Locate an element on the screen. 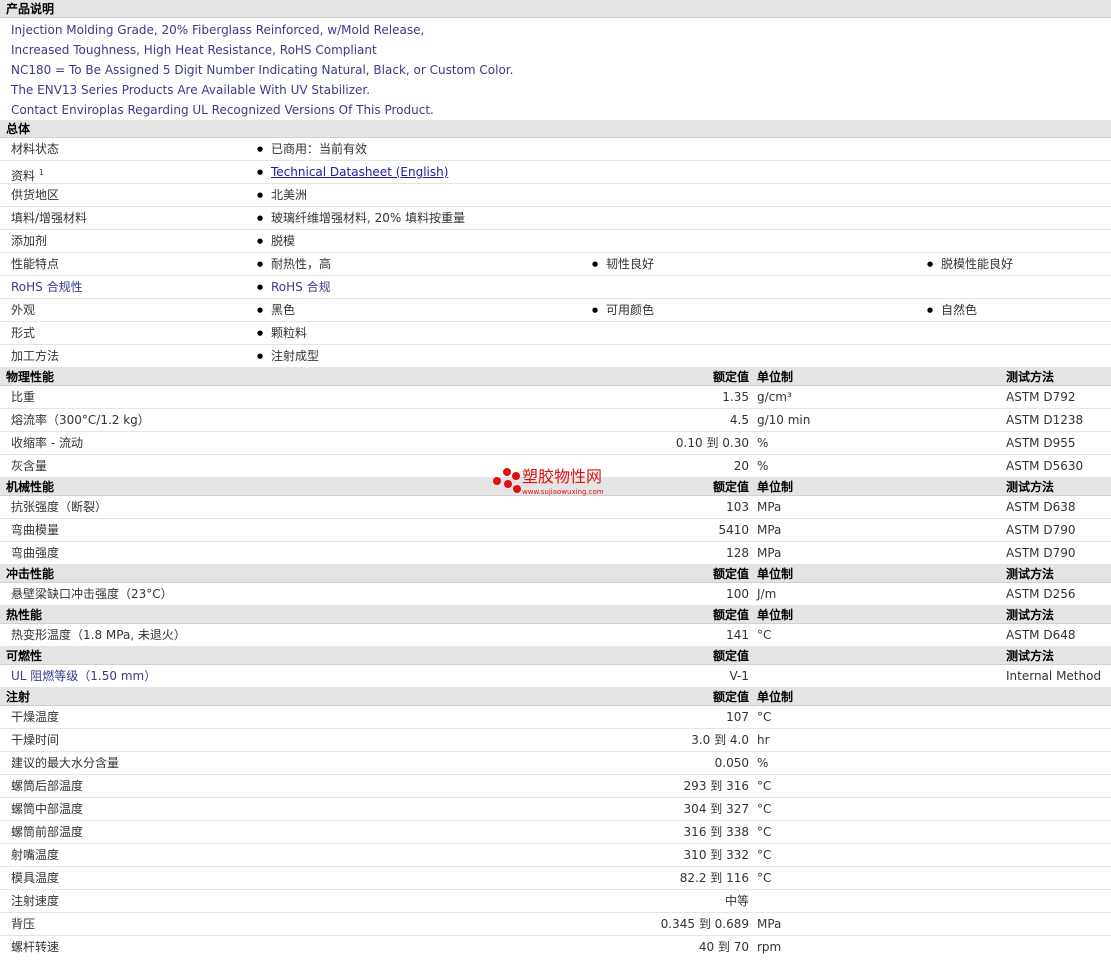 Image resolution: width=1111 pixels, height=967 pixels. property-value: 304 到 327 is located at coordinates (716, 809).